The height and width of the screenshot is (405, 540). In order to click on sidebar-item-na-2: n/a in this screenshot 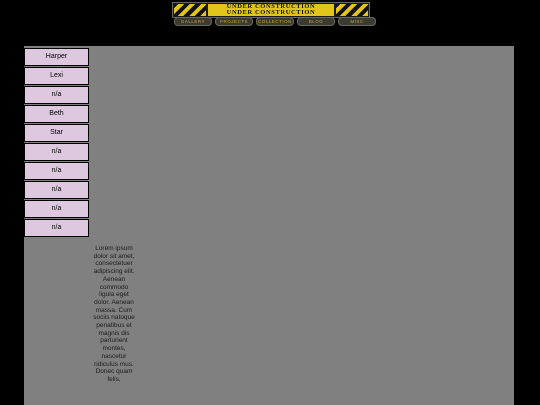, I will do `click(56, 152)`.